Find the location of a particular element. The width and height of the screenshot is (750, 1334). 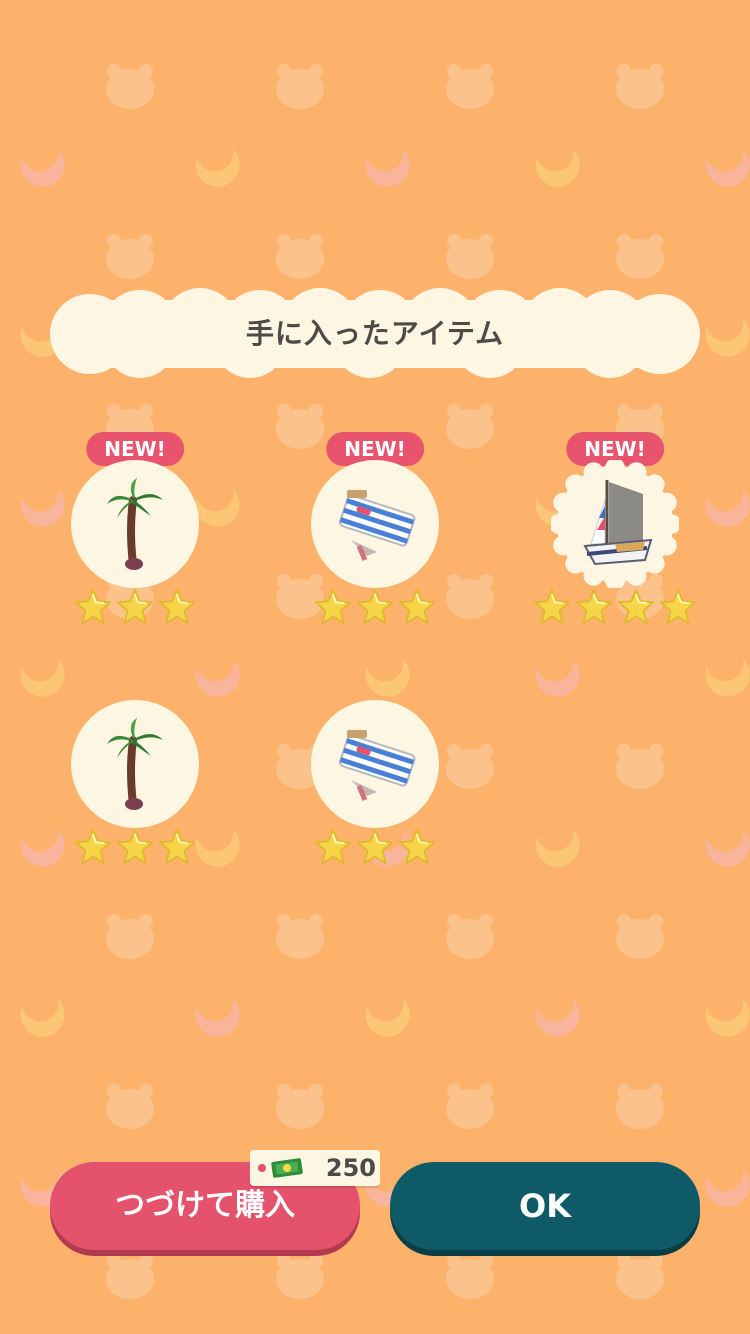

price-value: 250 is located at coordinates (350, 1168).